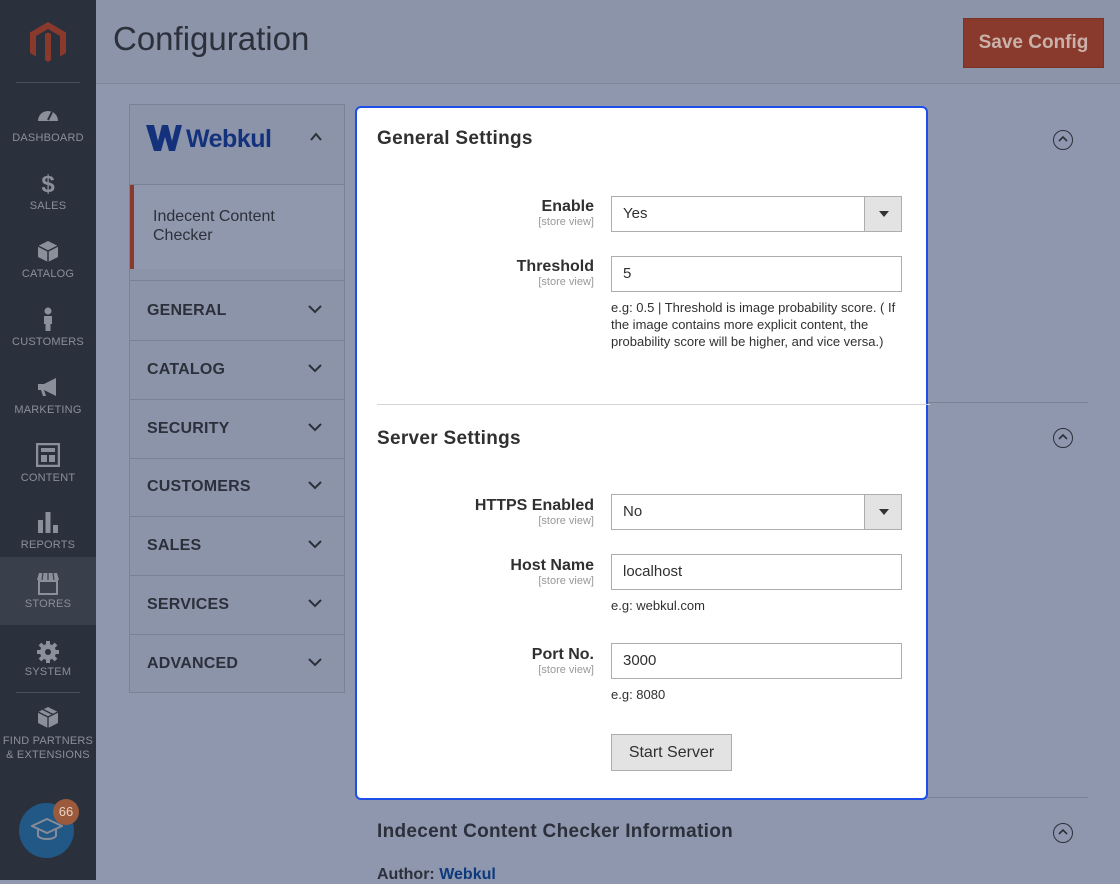  Describe the element at coordinates (48, 522) in the screenshot. I see `bar-chart-icon` at that location.